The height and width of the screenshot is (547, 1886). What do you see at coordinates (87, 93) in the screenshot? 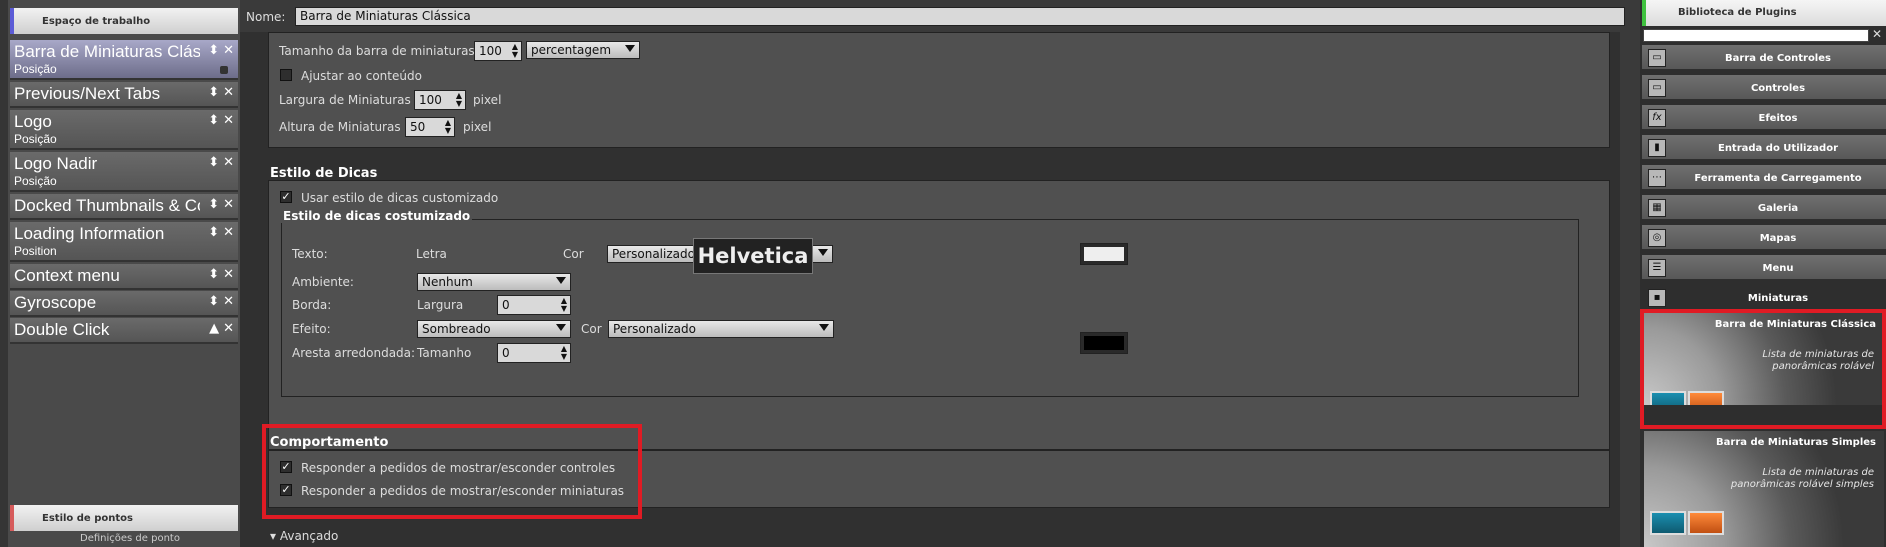
I see `workspace-item-title: Previous/Next Tabs` at bounding box center [87, 93].